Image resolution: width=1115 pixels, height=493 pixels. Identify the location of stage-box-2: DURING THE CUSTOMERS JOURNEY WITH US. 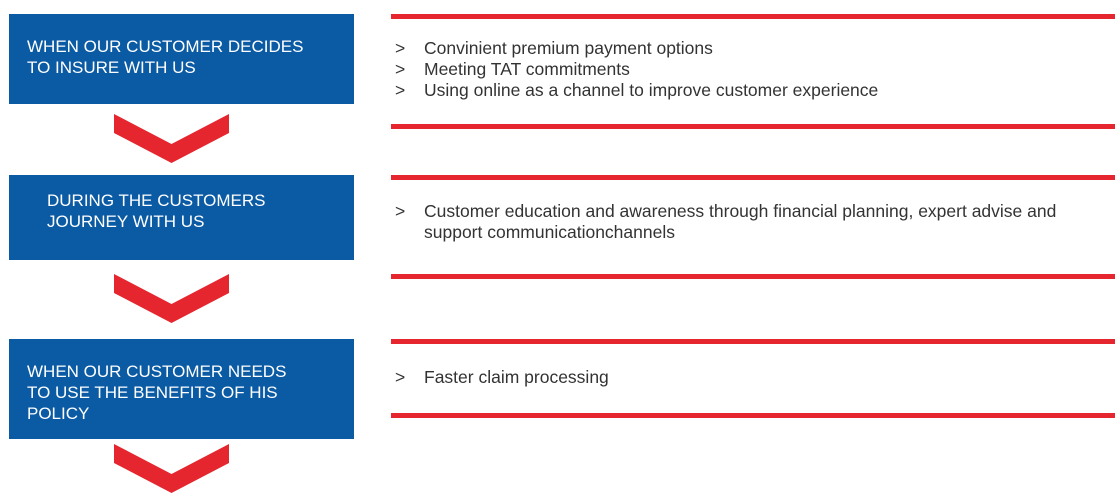
(181, 217).